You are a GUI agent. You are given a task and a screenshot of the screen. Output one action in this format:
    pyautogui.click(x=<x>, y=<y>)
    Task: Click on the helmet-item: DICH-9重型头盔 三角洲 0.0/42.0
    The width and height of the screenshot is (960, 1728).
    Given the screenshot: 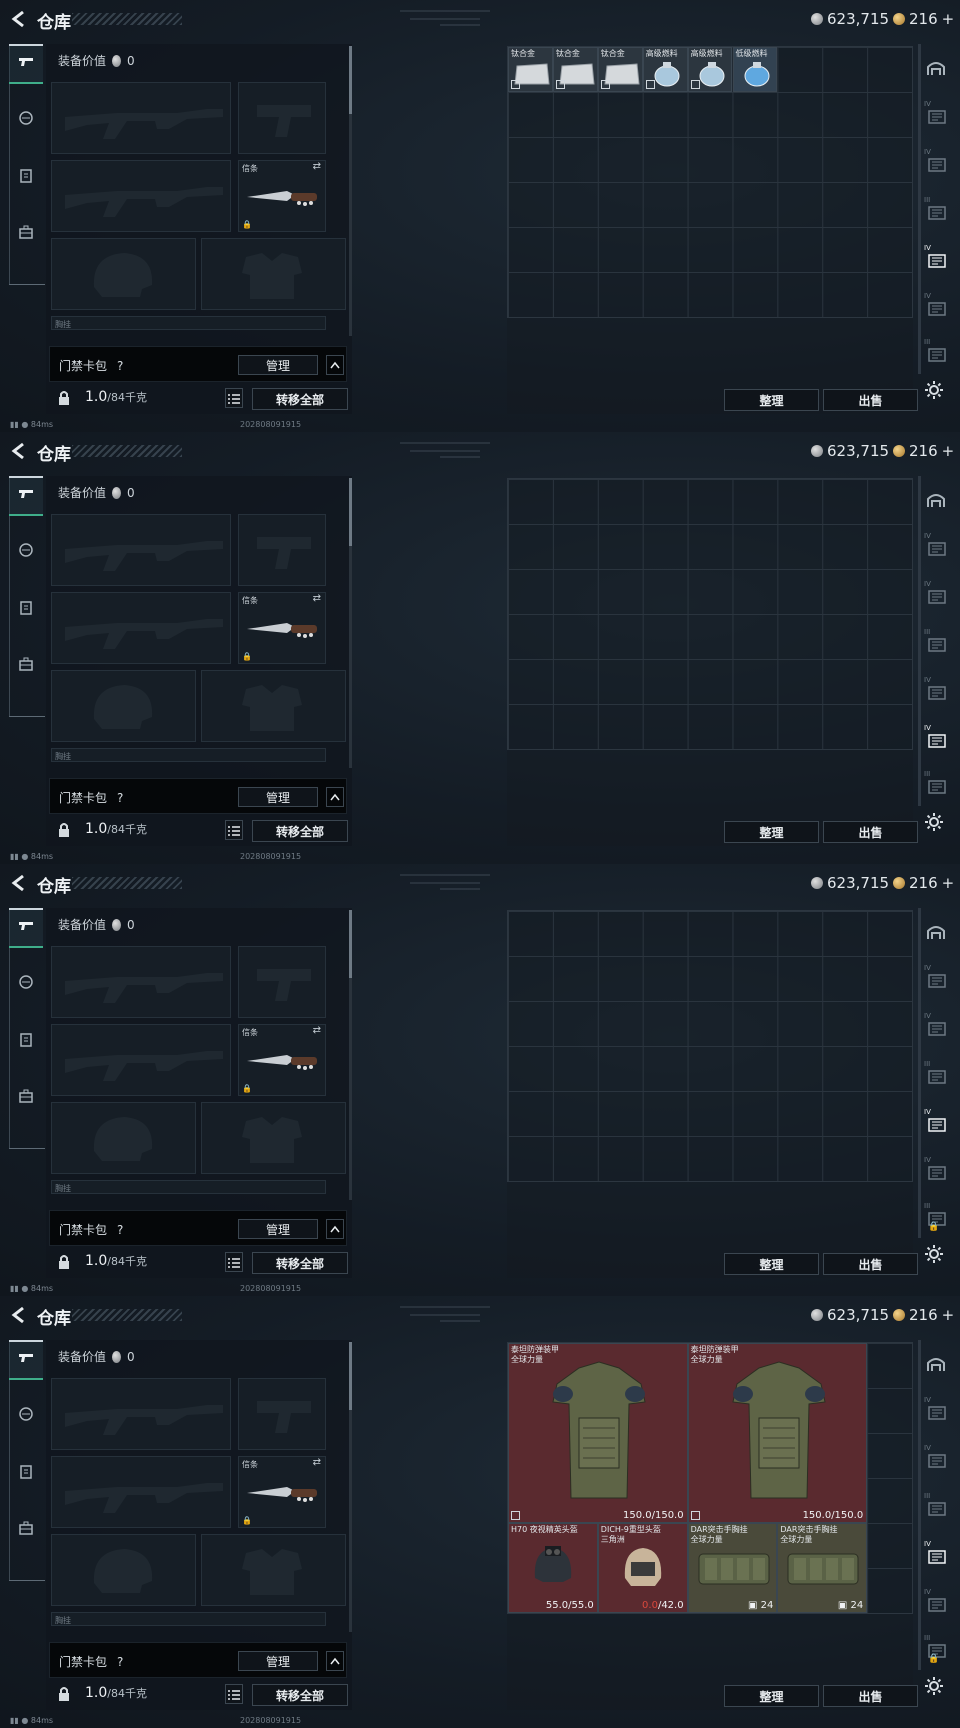 What is the action you would take?
    pyautogui.click(x=642, y=1568)
    